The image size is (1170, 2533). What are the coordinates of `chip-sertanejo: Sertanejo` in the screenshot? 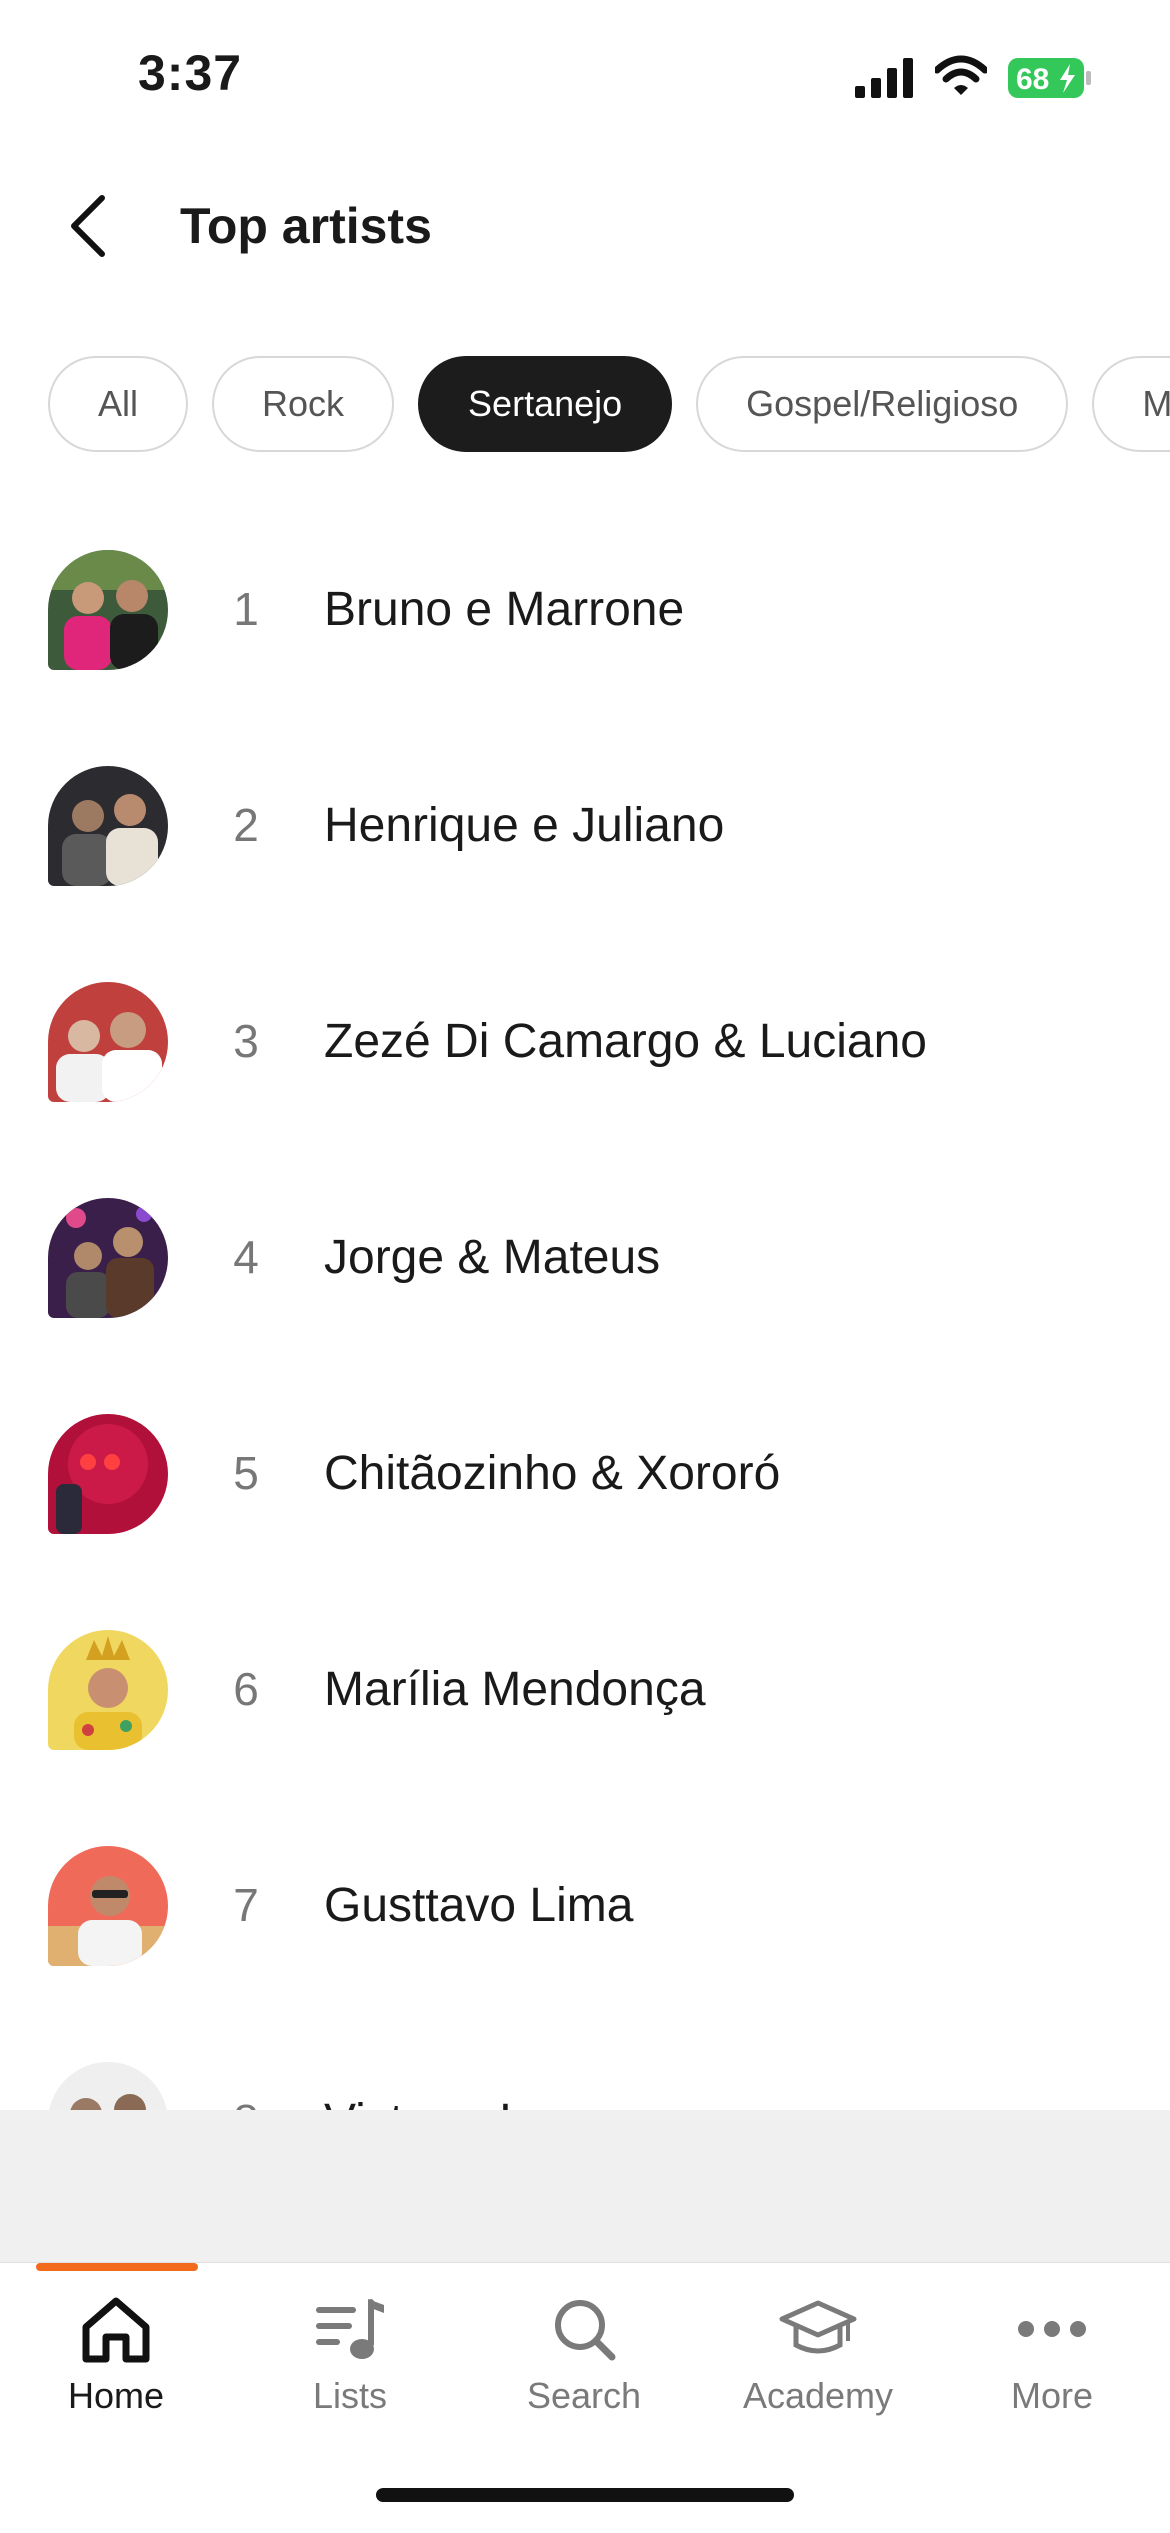 It's located at (545, 404).